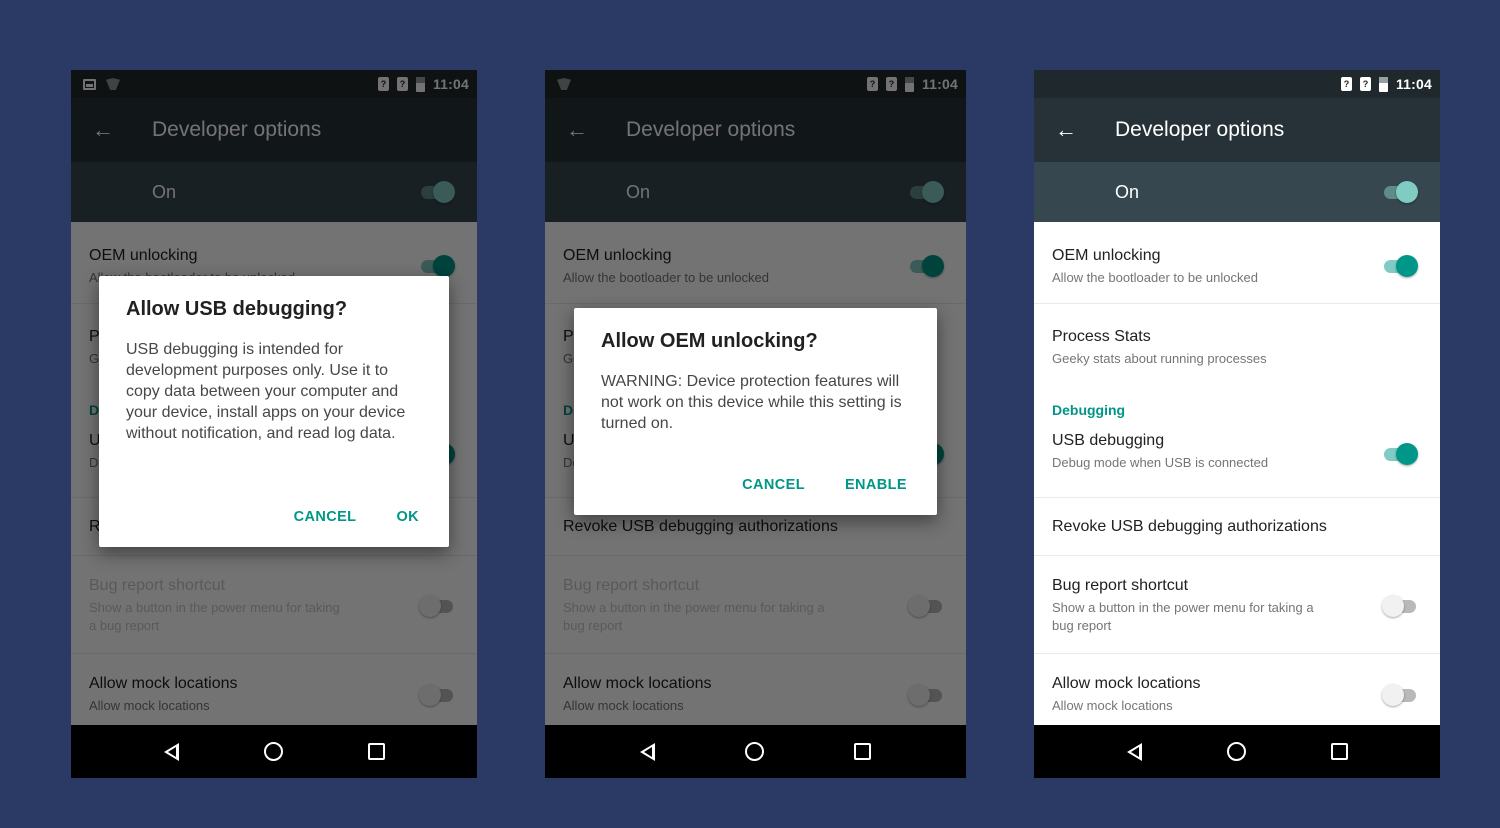 Image resolution: width=1500 pixels, height=828 pixels. I want to click on app-bar: ← Developer options, so click(1237, 130).